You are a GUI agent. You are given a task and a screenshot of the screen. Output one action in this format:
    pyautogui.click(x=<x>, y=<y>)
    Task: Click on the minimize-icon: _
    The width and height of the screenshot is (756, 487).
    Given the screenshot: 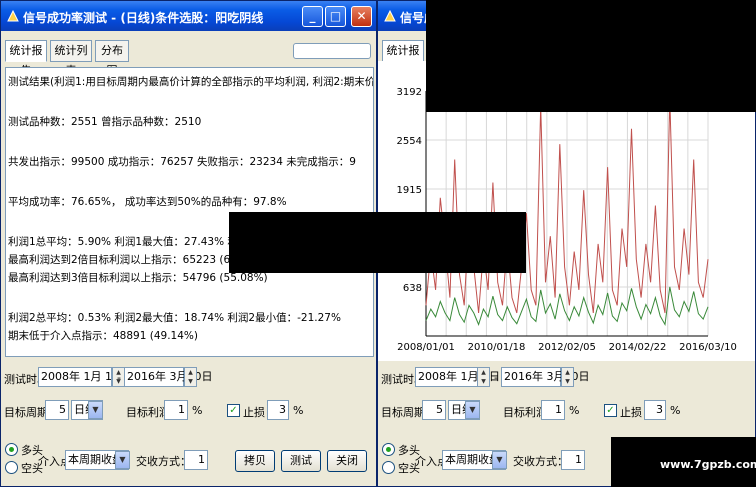 What is the action you would take?
    pyautogui.click(x=312, y=16)
    